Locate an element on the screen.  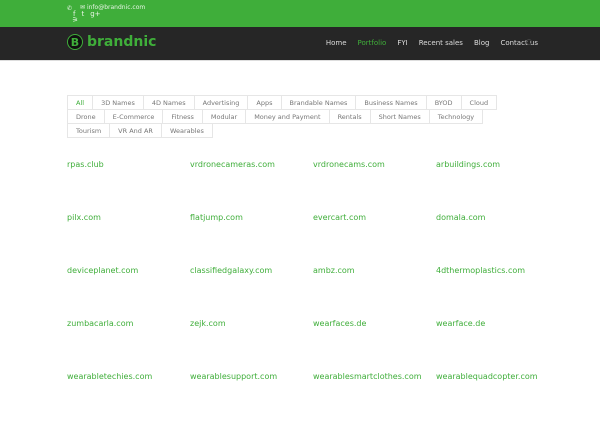
filter-3d-names: 3D Names is located at coordinates (118, 102).